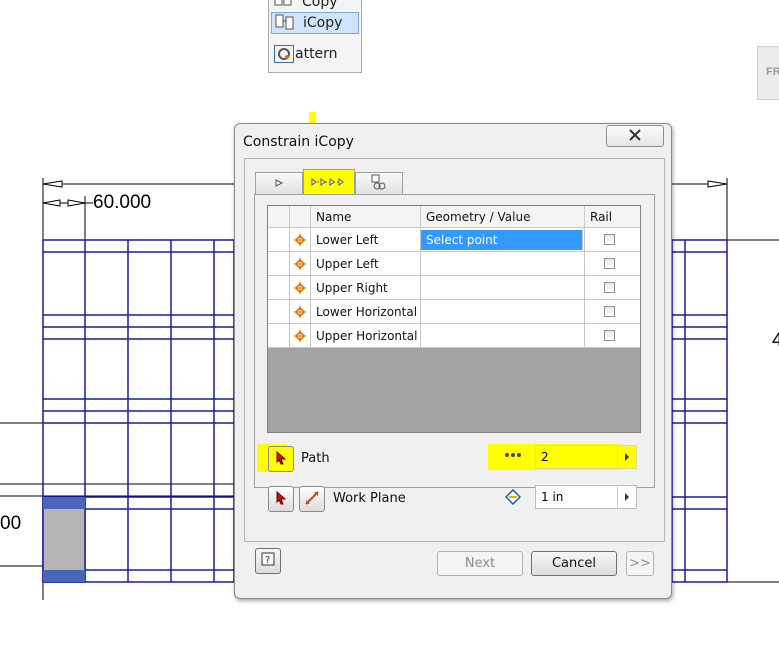 This screenshot has height=657, width=779. I want to click on work-plane-select-button, so click(281, 499).